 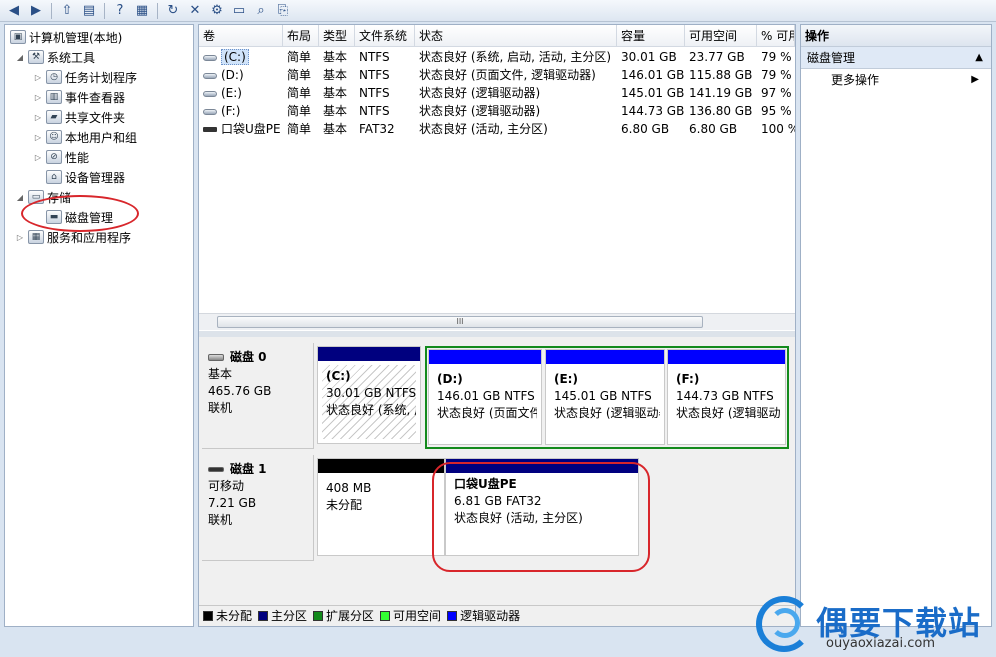 What do you see at coordinates (498, 11) in the screenshot?
I see `toolbar: ◀ ▶ ⇧ ▤ ? ▦ ↻ ✕ ⚙ ▭ ⌕ ⎘` at bounding box center [498, 11].